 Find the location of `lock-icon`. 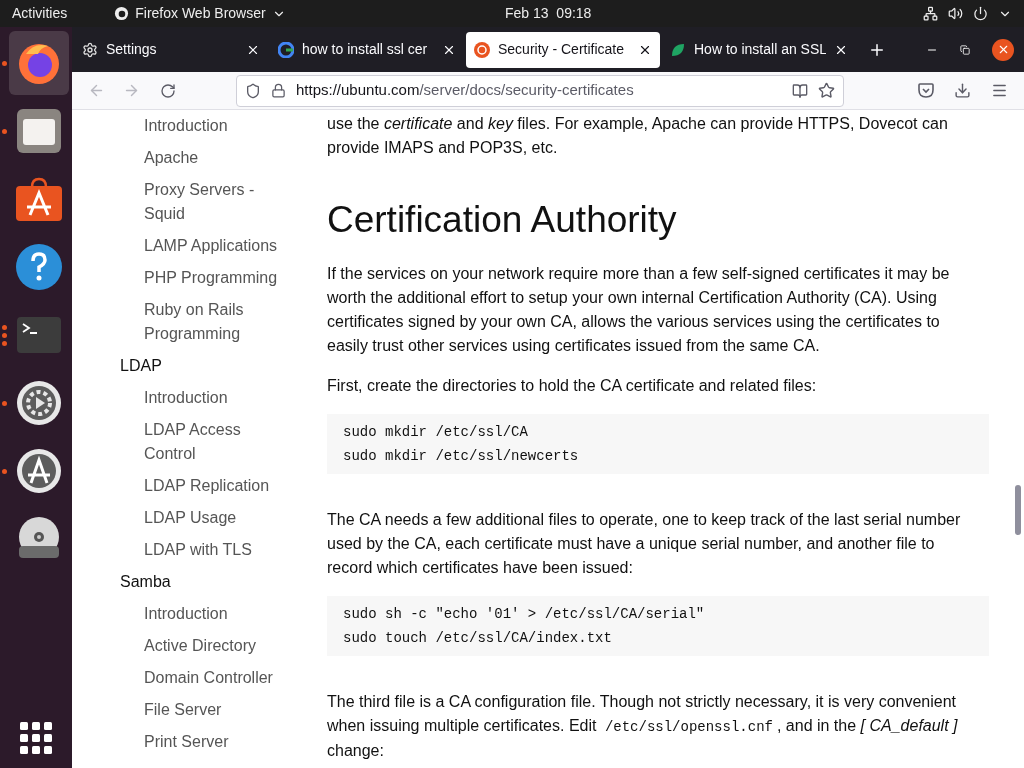

lock-icon is located at coordinates (278, 90).